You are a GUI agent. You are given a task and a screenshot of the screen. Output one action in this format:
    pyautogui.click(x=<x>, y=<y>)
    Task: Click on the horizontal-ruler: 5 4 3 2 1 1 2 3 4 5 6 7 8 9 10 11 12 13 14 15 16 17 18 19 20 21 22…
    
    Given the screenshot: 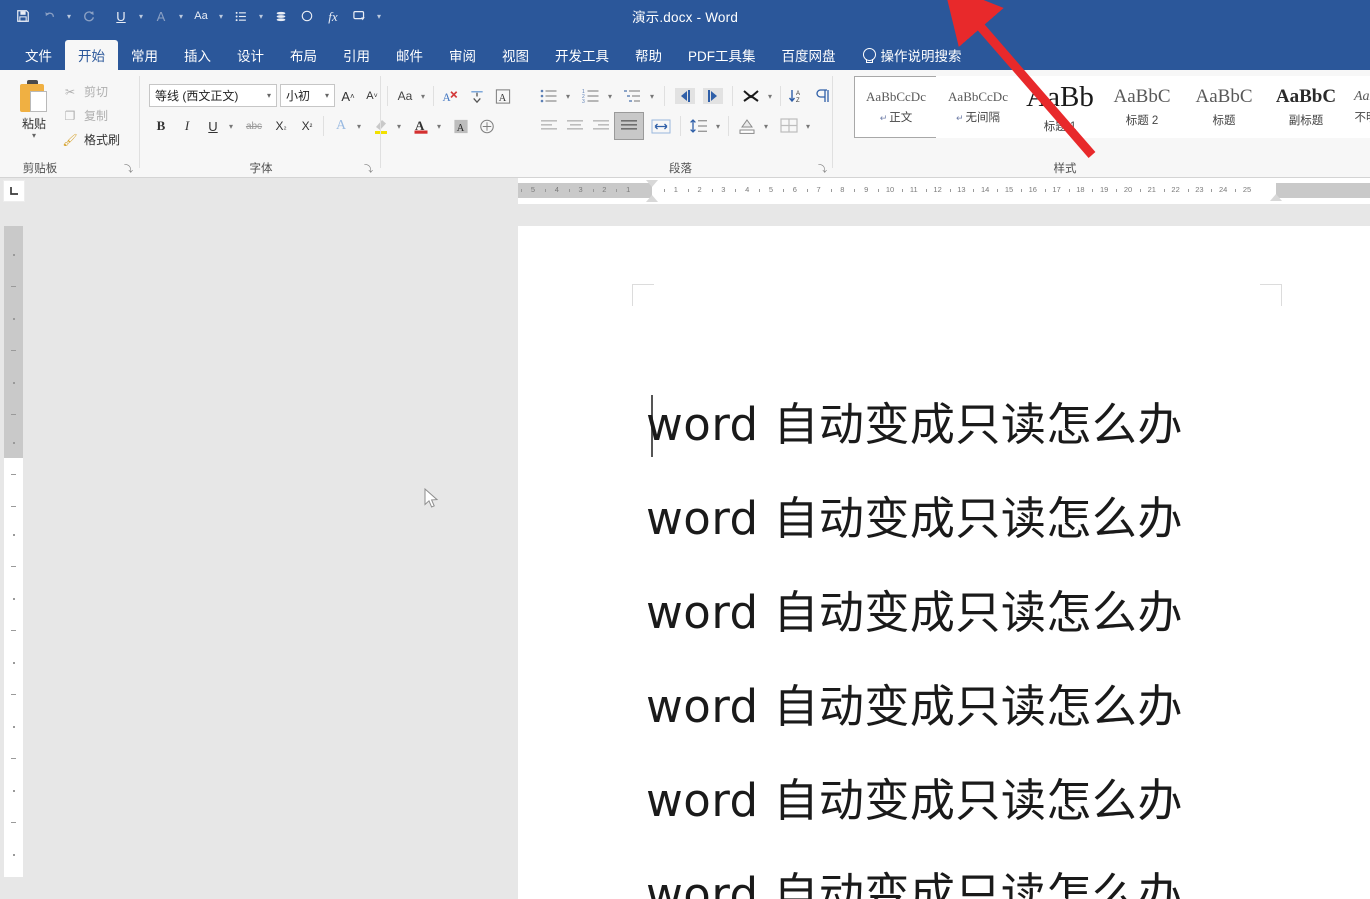 What is the action you would take?
    pyautogui.click(x=944, y=191)
    